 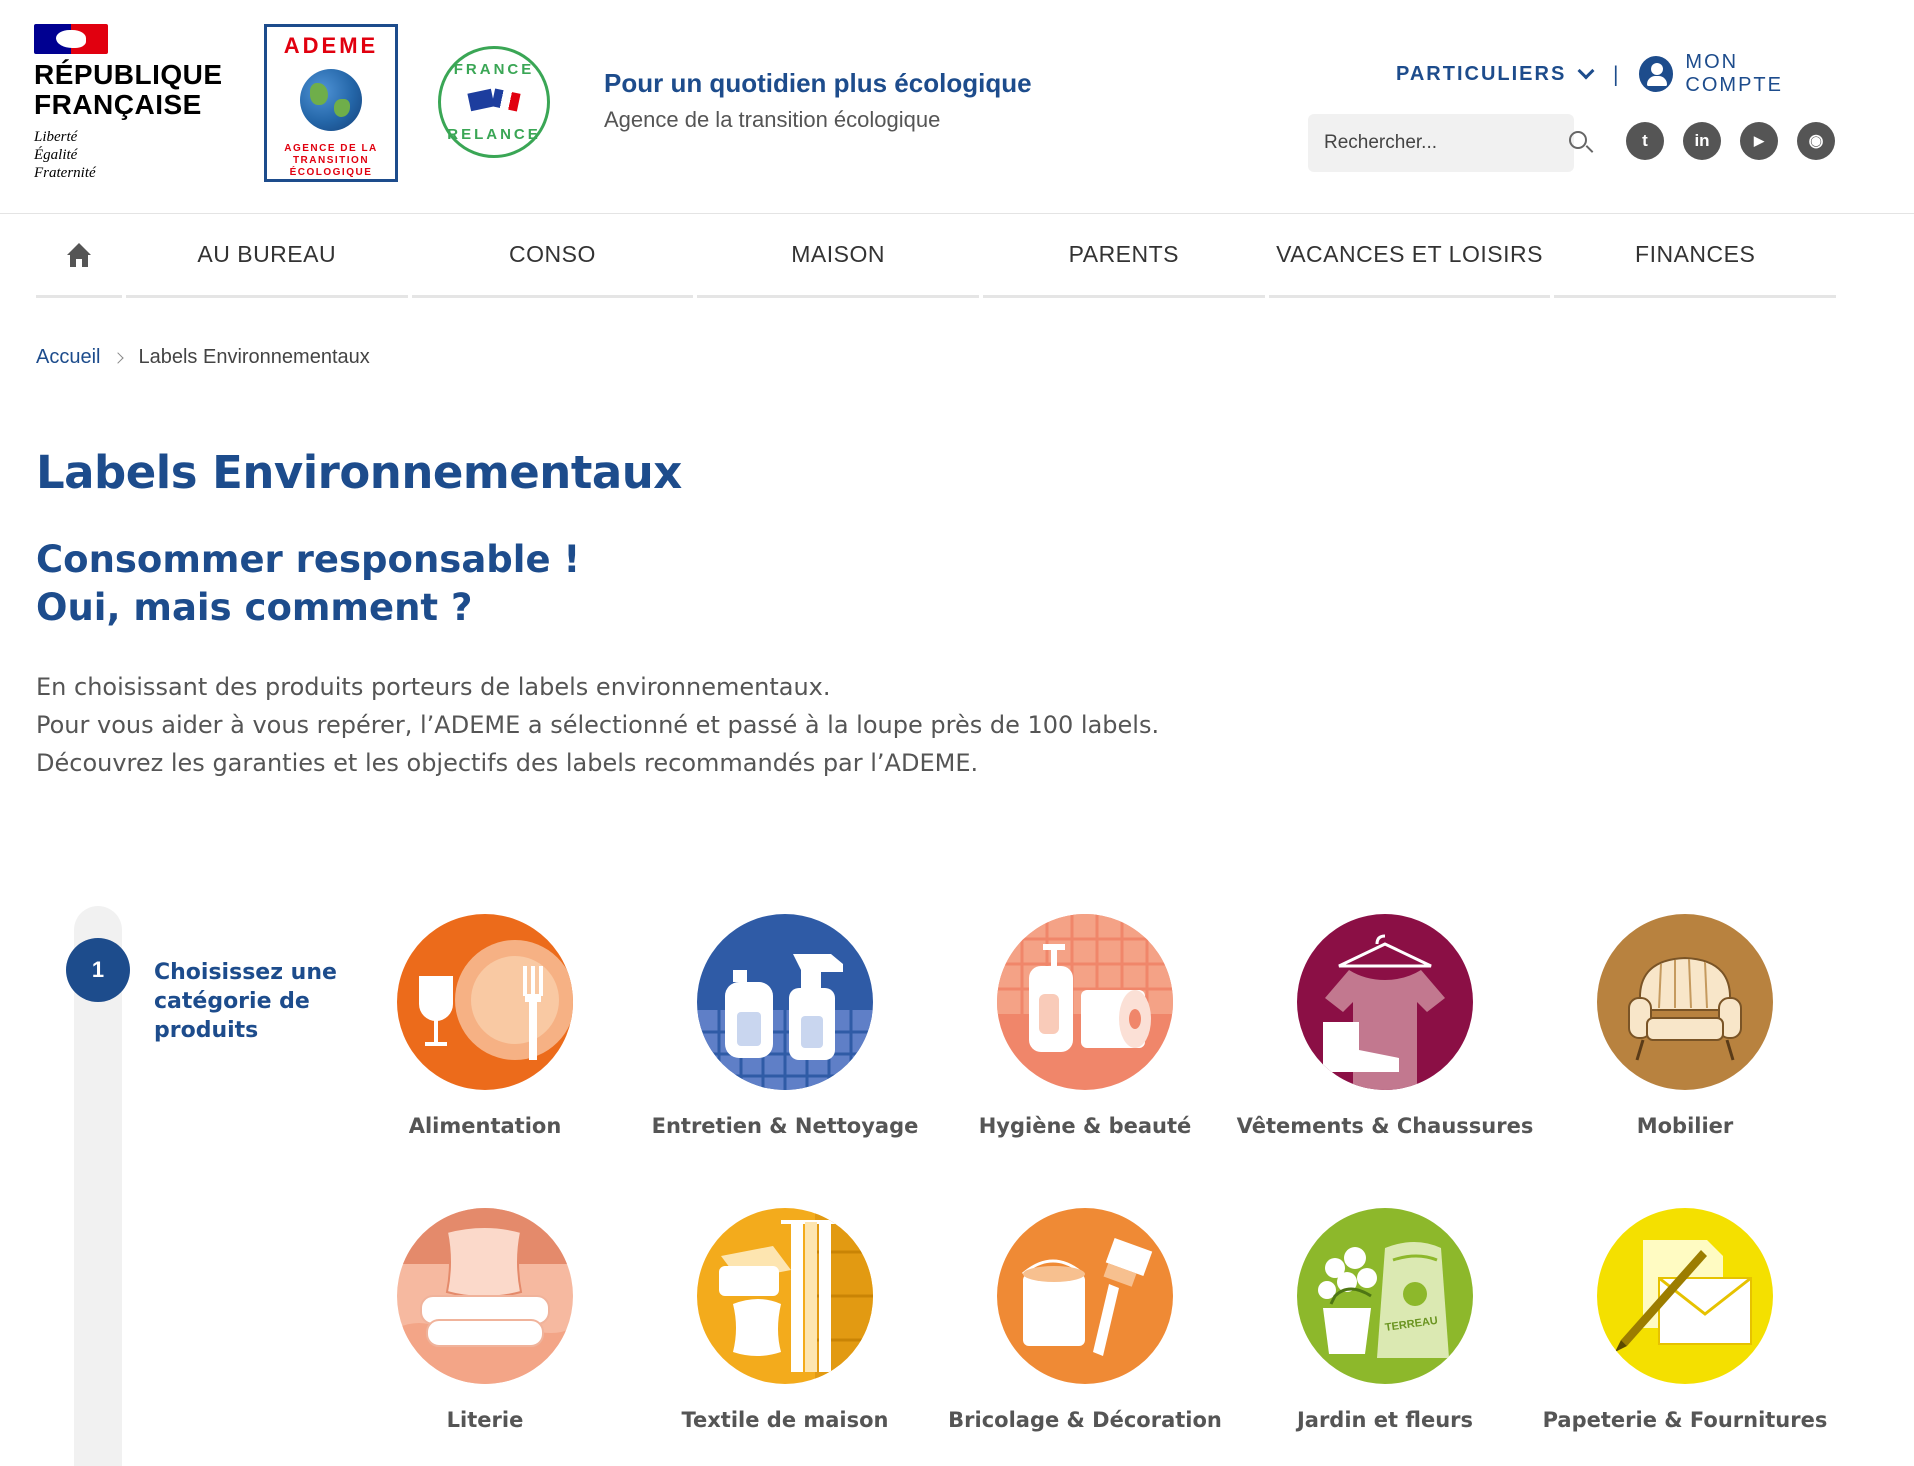 What do you see at coordinates (1385, 1296) in the screenshot?
I see `garden-icon: TERREAU` at bounding box center [1385, 1296].